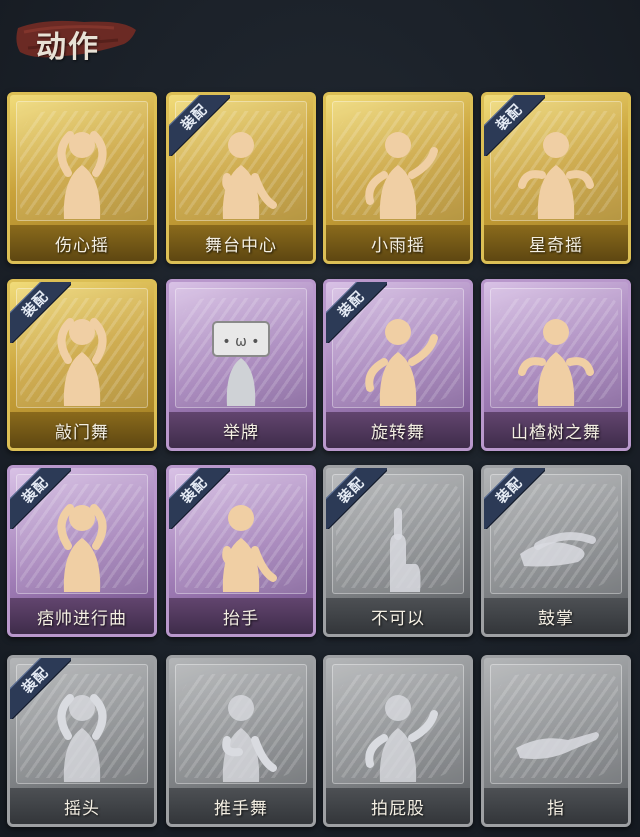  Describe the element at coordinates (241, 178) in the screenshot. I see `action-card: 舞台中心 装配` at that location.